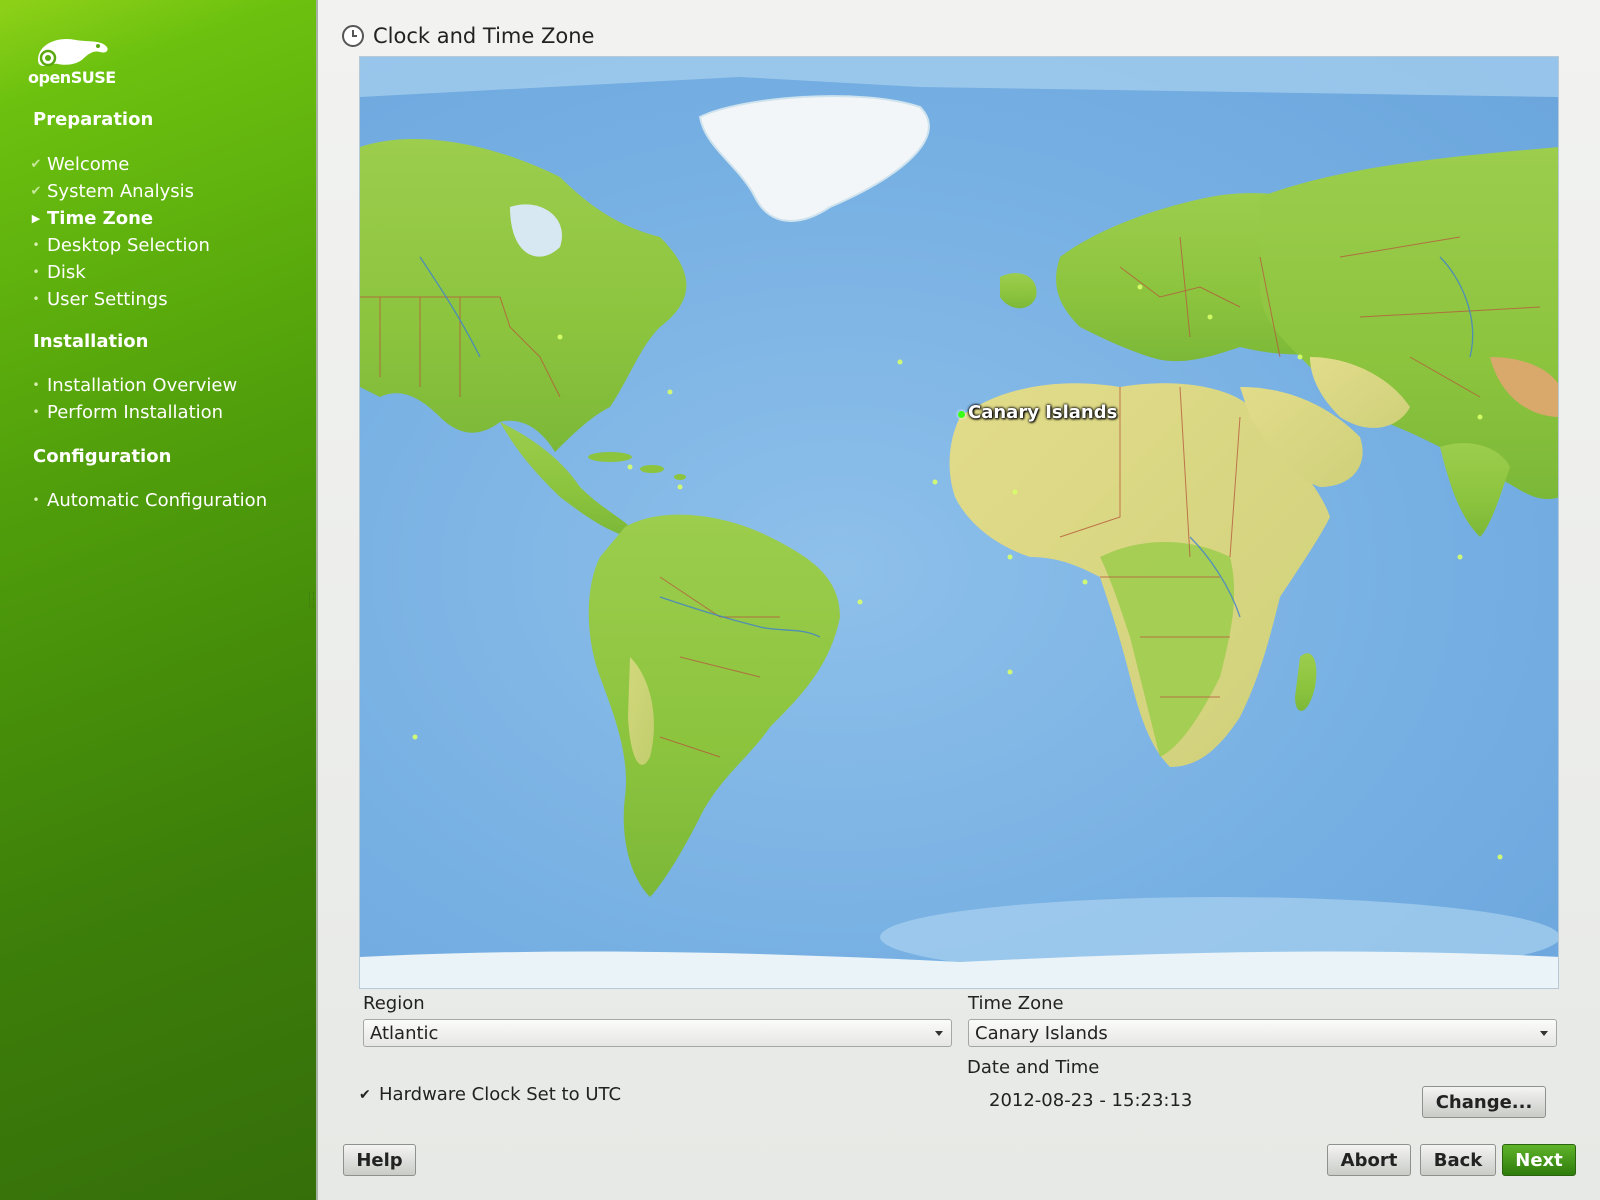 This screenshot has width=1600, height=1200. I want to click on step-time-zone: ▶ Time Zone, so click(89, 218).